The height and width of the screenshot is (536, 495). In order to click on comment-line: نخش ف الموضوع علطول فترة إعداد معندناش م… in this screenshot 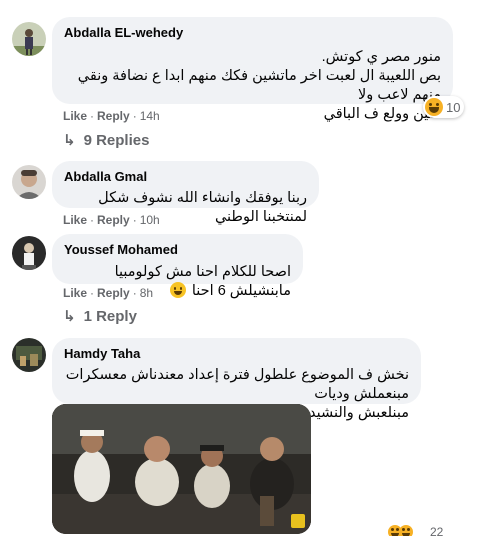, I will do `click(237, 384)`.